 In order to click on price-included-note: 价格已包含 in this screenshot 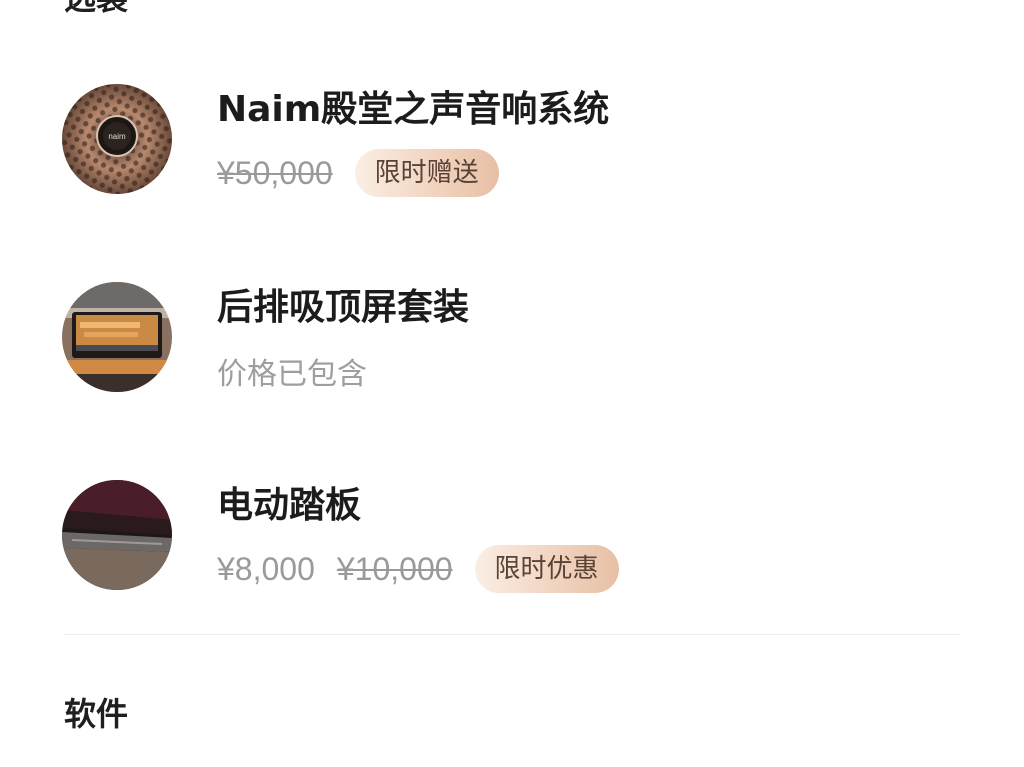, I will do `click(292, 374)`.